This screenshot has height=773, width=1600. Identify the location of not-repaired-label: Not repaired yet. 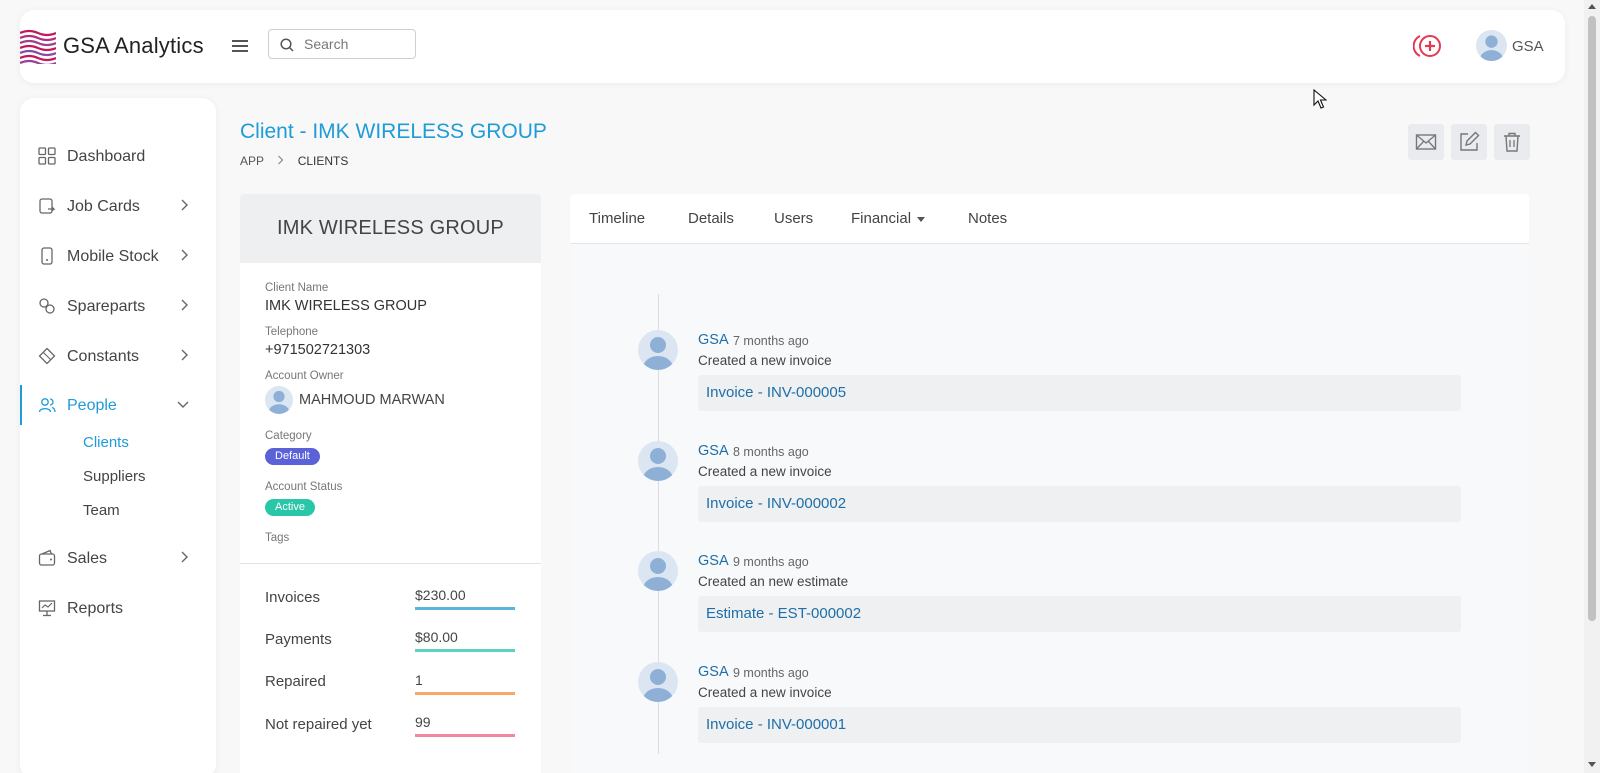
(318, 724).